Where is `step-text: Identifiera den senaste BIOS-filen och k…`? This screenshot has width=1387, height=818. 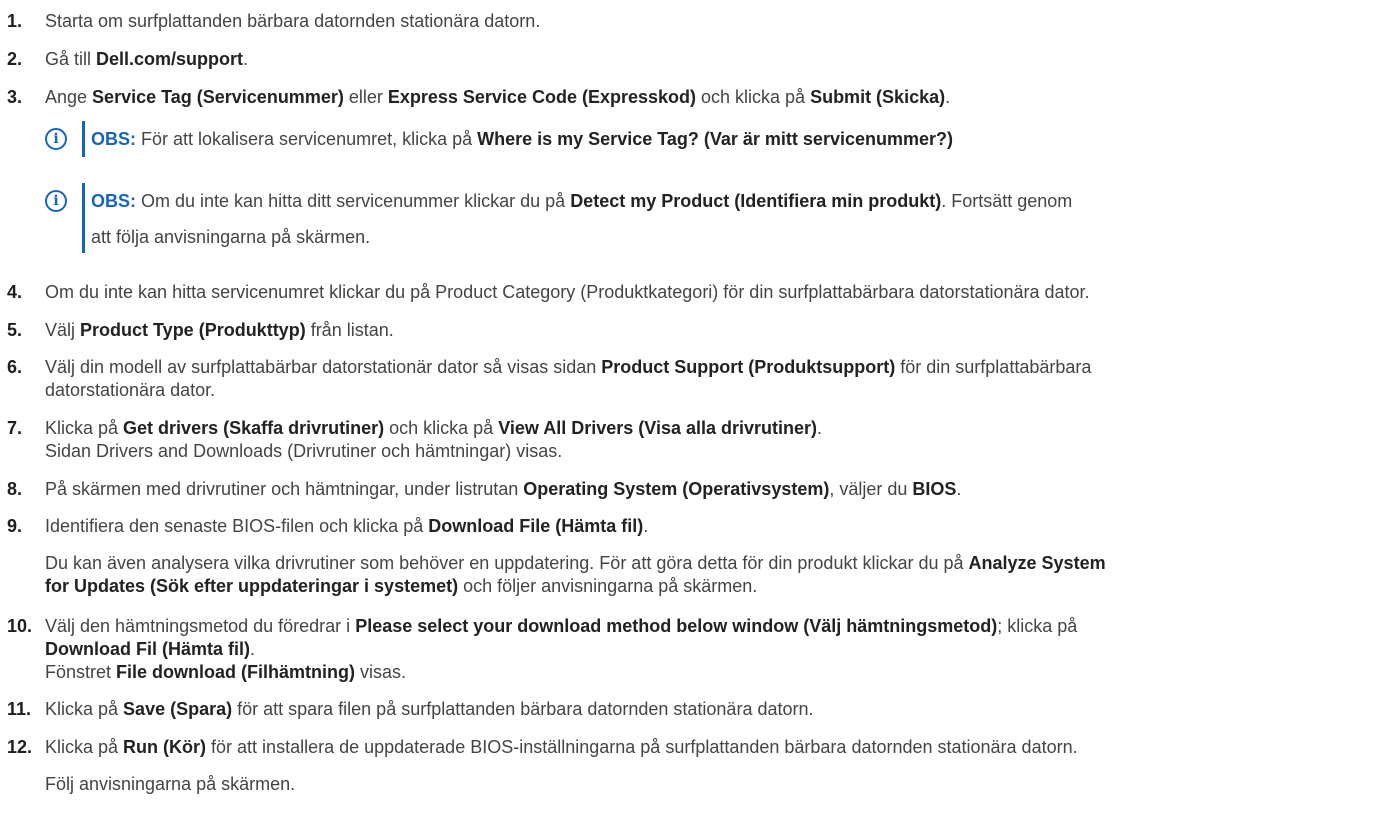 step-text: Identifiera den senaste BIOS-filen och k… is located at coordinates (575, 556).